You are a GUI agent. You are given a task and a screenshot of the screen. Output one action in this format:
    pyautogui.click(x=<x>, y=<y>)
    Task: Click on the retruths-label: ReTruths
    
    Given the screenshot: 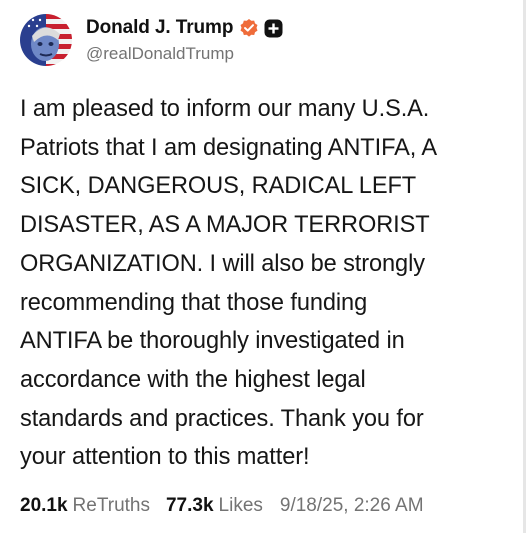 What is the action you would take?
    pyautogui.click(x=111, y=505)
    